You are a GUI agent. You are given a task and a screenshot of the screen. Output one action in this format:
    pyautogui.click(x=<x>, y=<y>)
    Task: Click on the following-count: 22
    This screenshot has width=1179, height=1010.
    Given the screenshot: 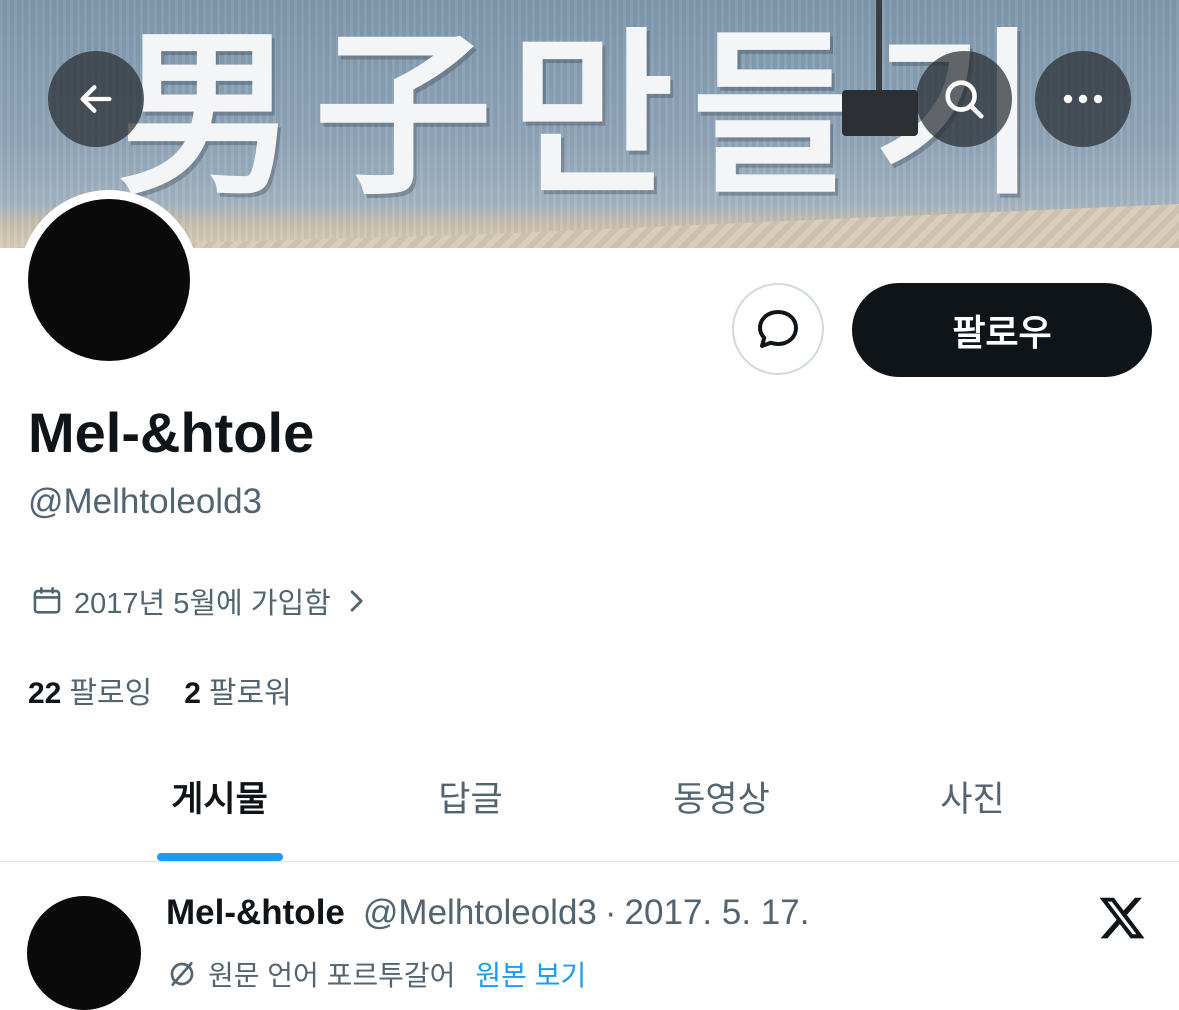 What is the action you would take?
    pyautogui.click(x=45, y=693)
    